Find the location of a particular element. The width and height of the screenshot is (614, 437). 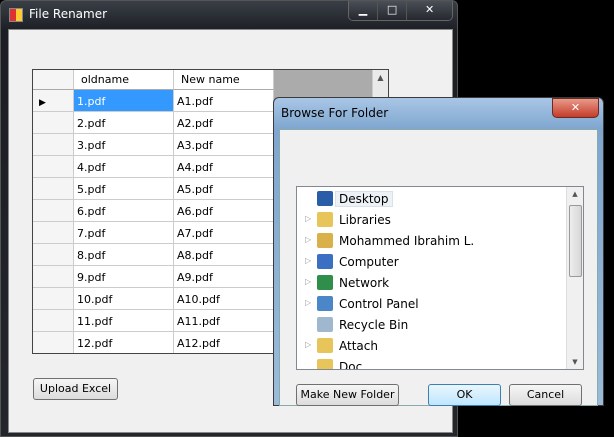

cell-oldname: 3.pdf is located at coordinates (124, 145).